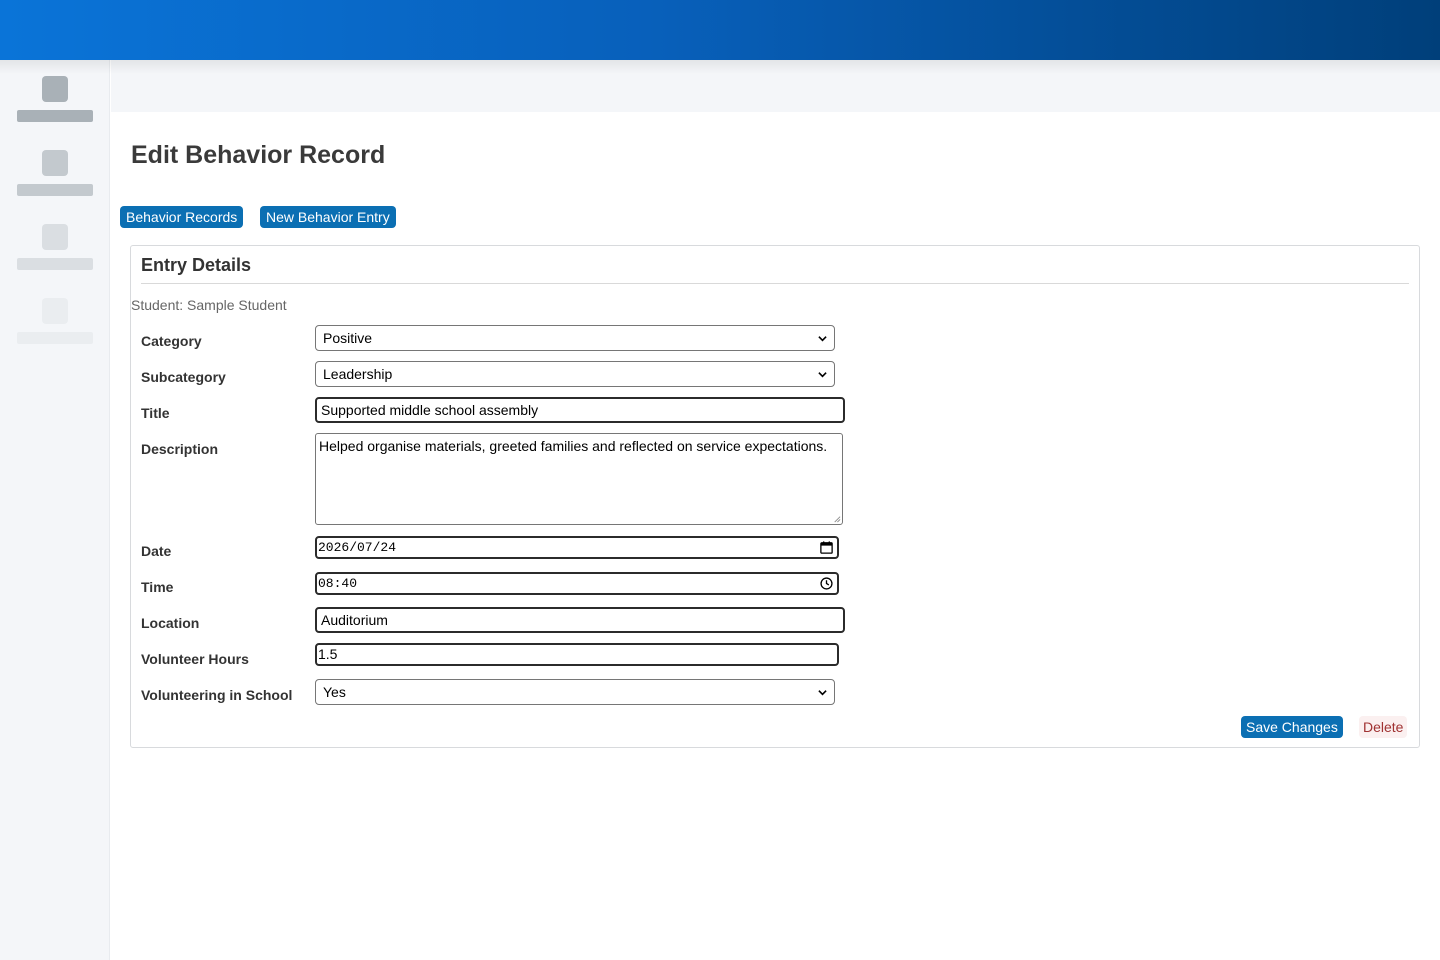 The width and height of the screenshot is (1440, 960). Describe the element at coordinates (55, 89) in the screenshot. I see `sidebar-item-1-icon` at that location.